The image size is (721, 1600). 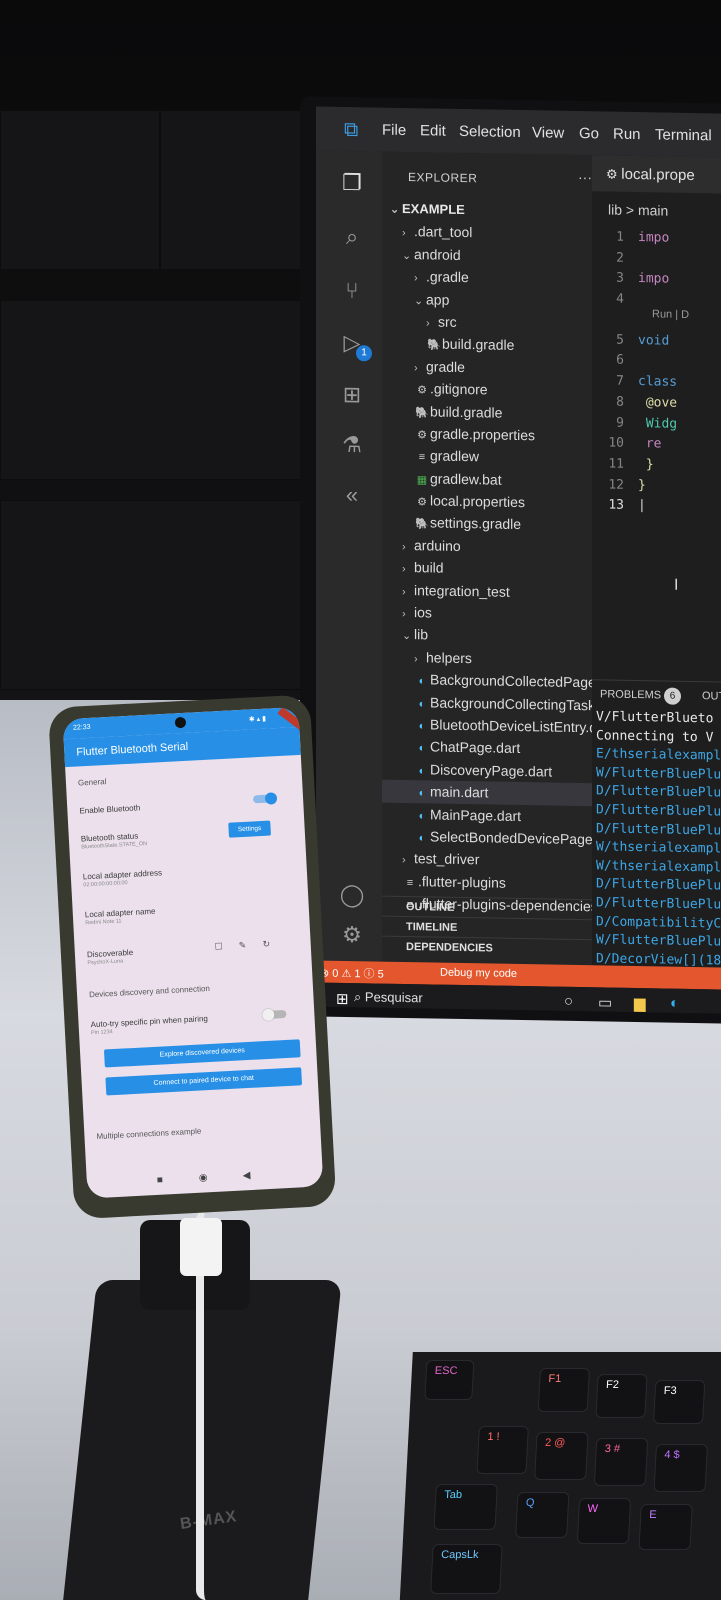 What do you see at coordinates (449, 1380) in the screenshot?
I see `key-esc: ESC` at bounding box center [449, 1380].